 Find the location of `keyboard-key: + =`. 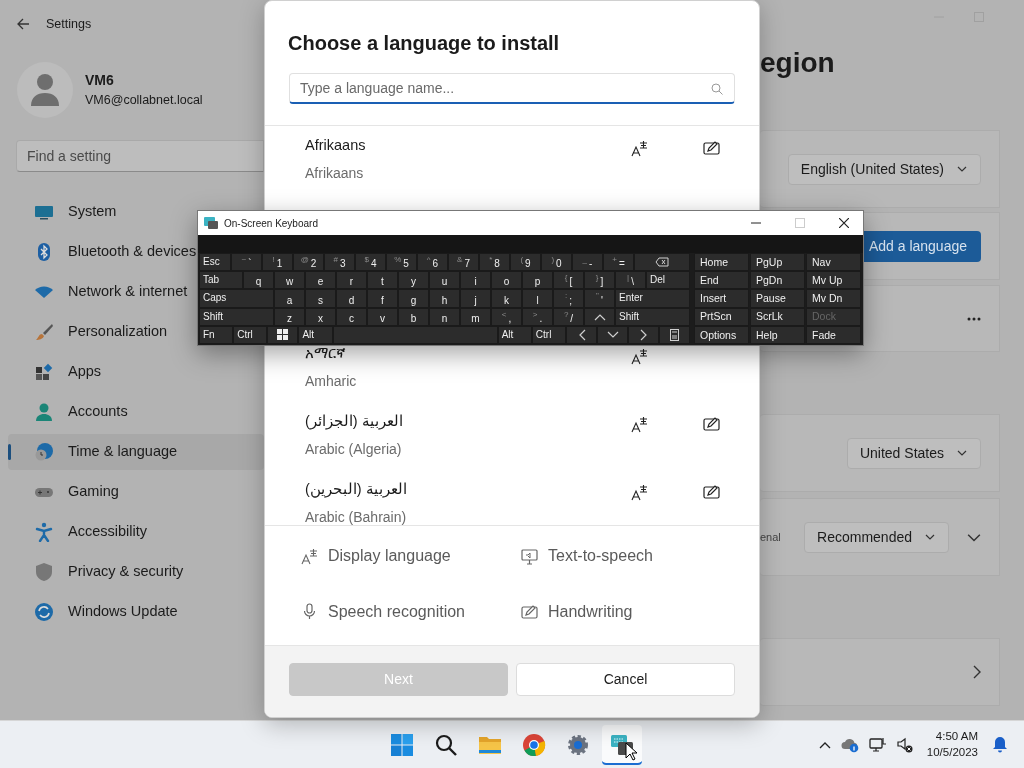

keyboard-key: + = is located at coordinates (618, 262).